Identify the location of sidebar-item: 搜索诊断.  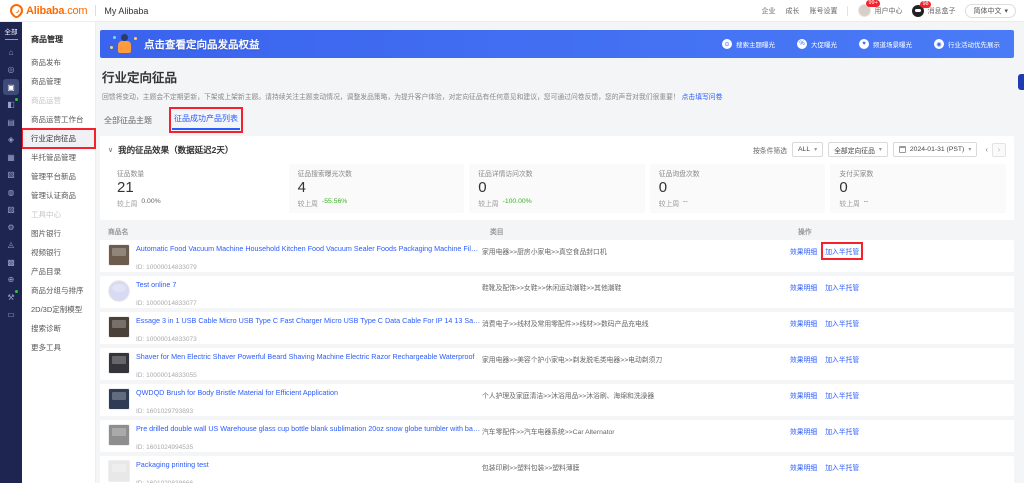
(58, 328).